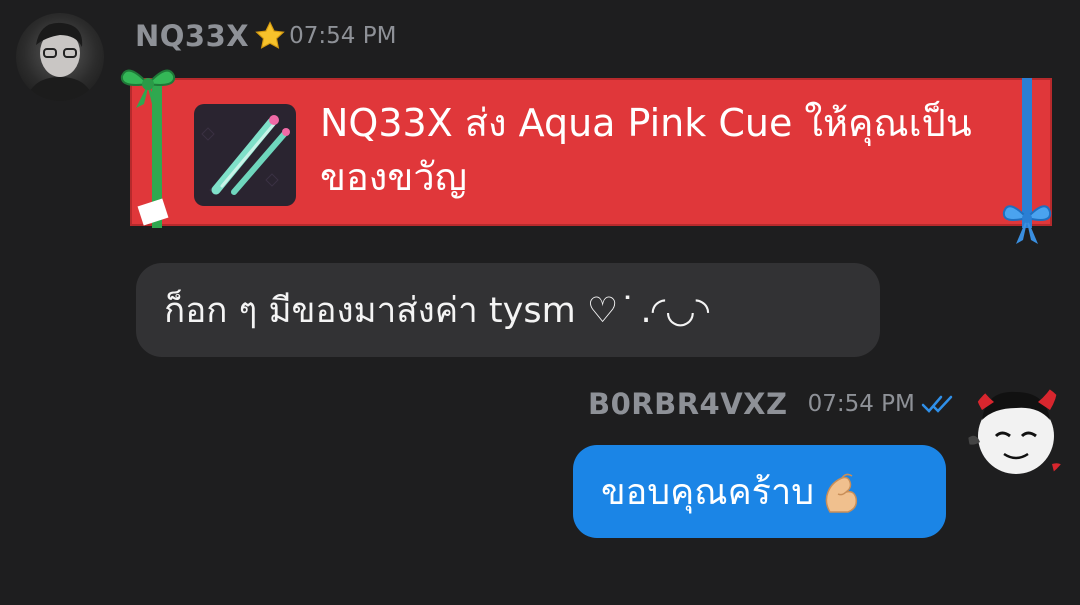 The image size is (1080, 605). What do you see at coordinates (437, 310) in the screenshot?
I see `incoming-message-text: ก็อก ๆ มีของมาส่งค่า tysm ♡ ͘ .◜◡◝` at bounding box center [437, 310].